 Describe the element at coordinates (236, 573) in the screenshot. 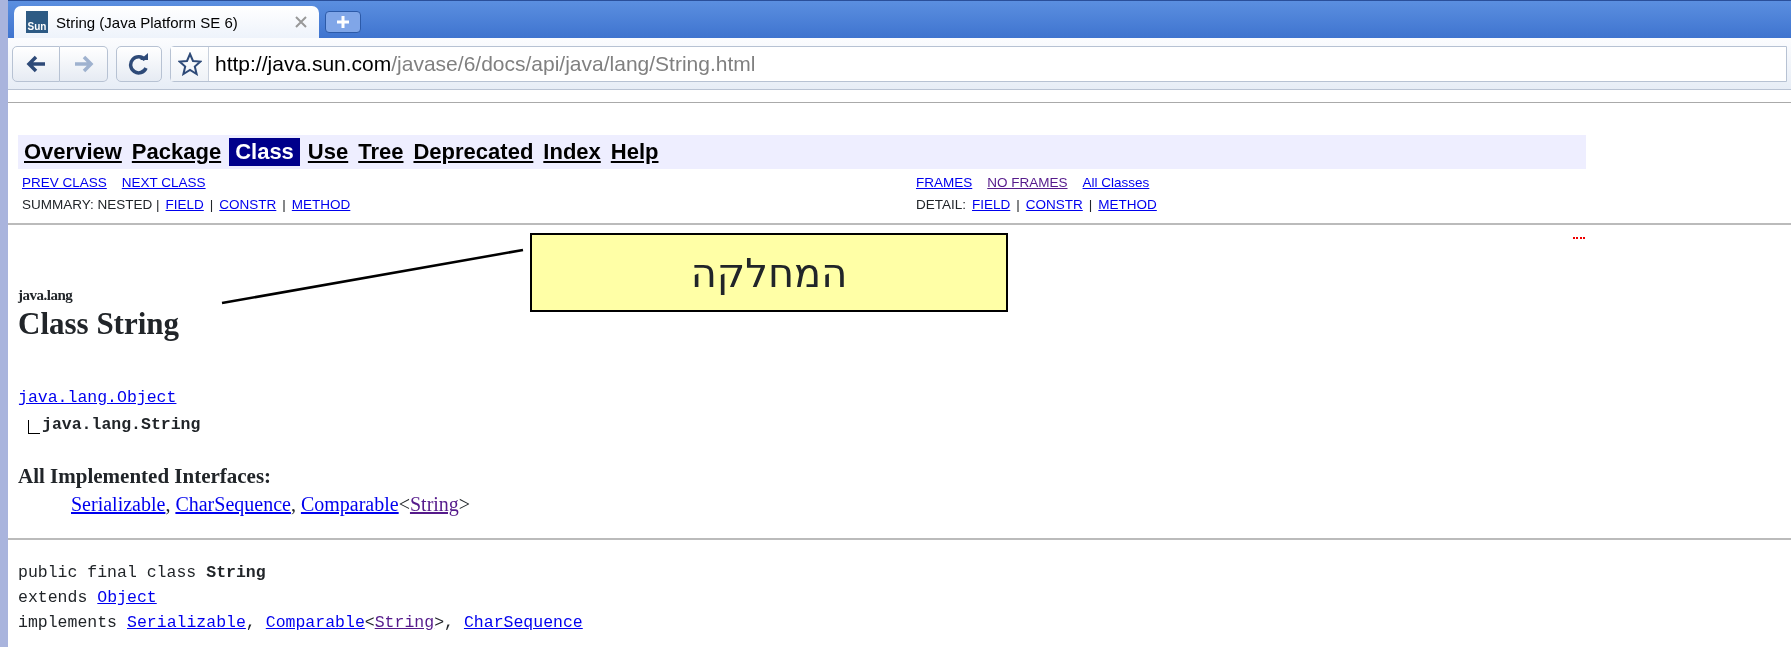

I see `class-name: String` at that location.